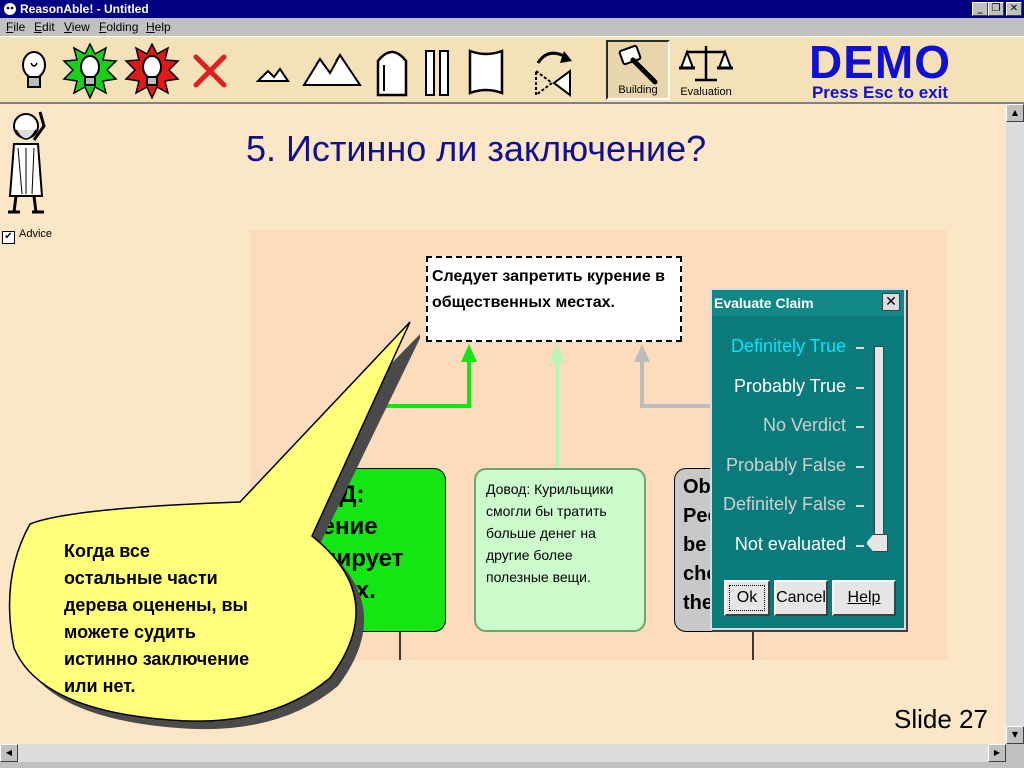 The width and height of the screenshot is (1024, 768). Describe the element at coordinates (437, 71) in the screenshot. I see `pillars-icon` at that location.